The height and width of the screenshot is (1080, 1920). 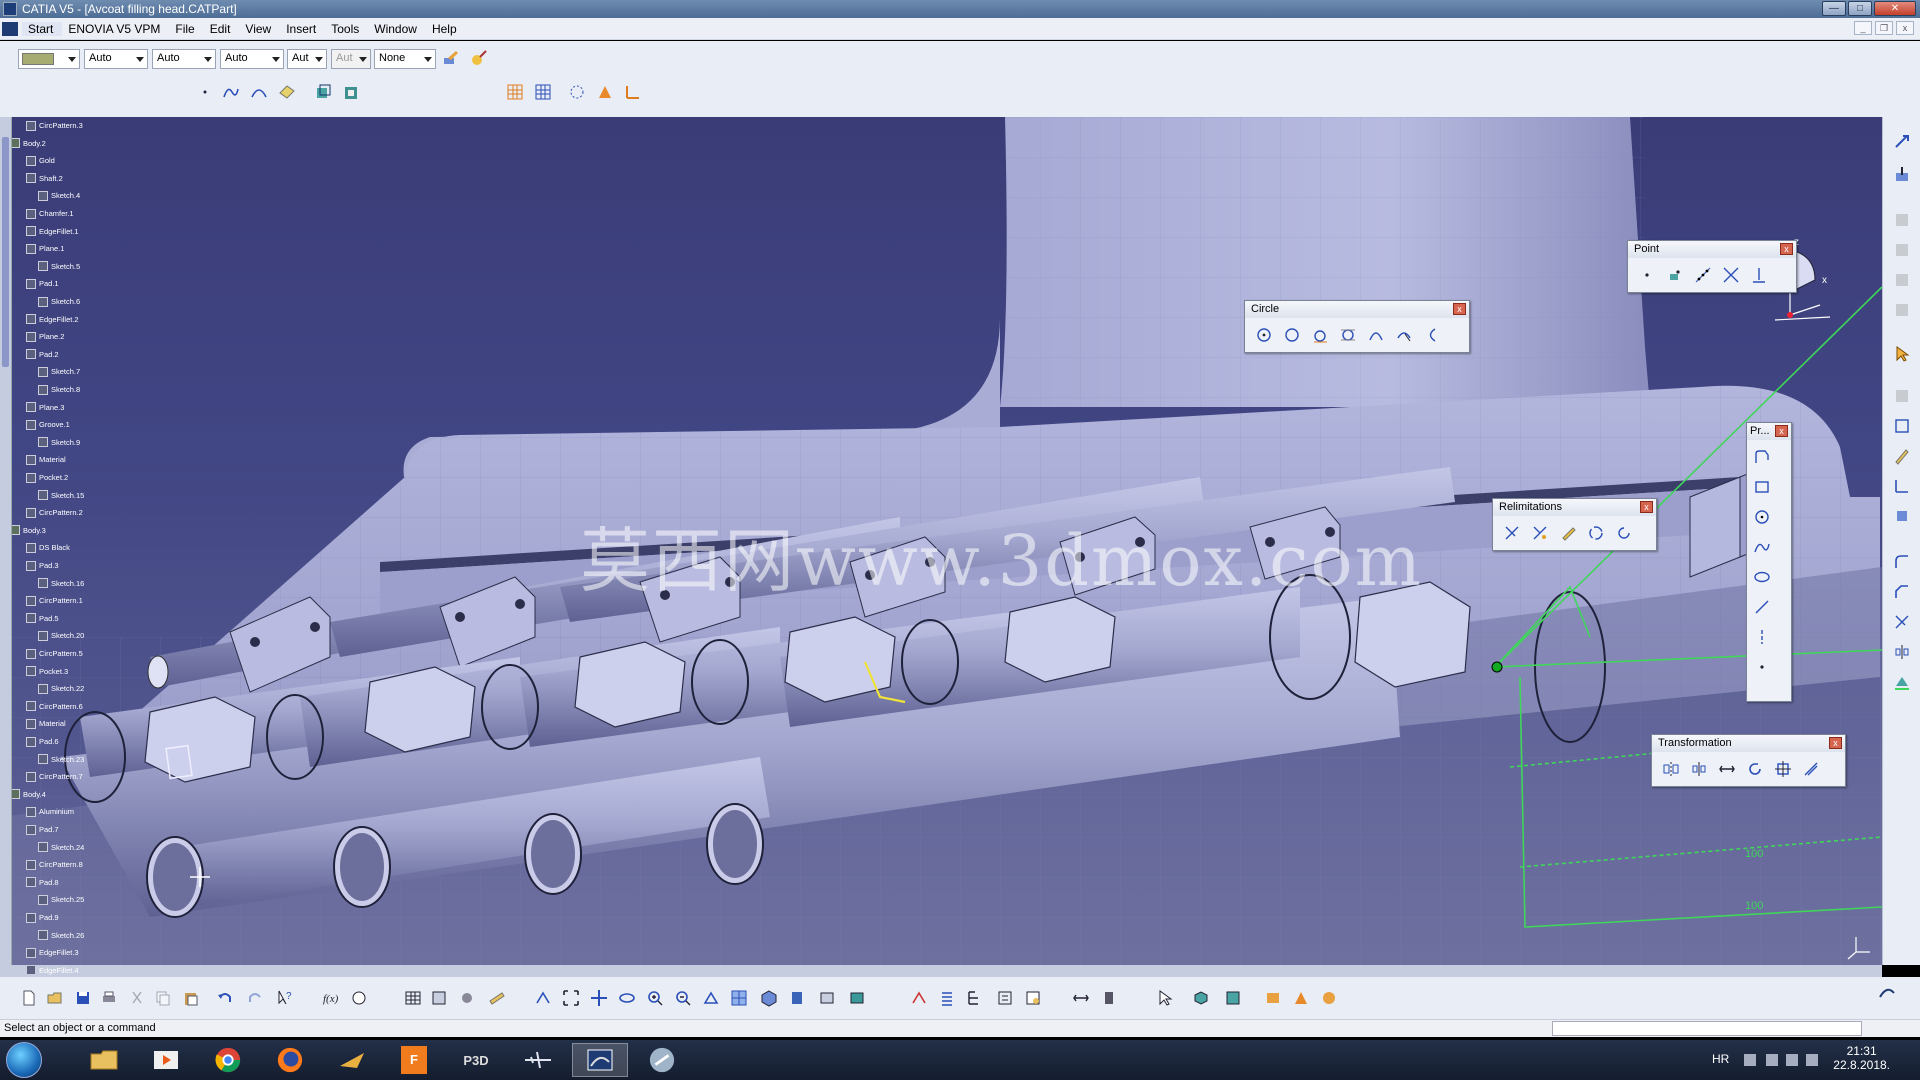 What do you see at coordinates (1748, 760) in the screenshot?
I see `transformation-toolbar: Transformation x` at bounding box center [1748, 760].